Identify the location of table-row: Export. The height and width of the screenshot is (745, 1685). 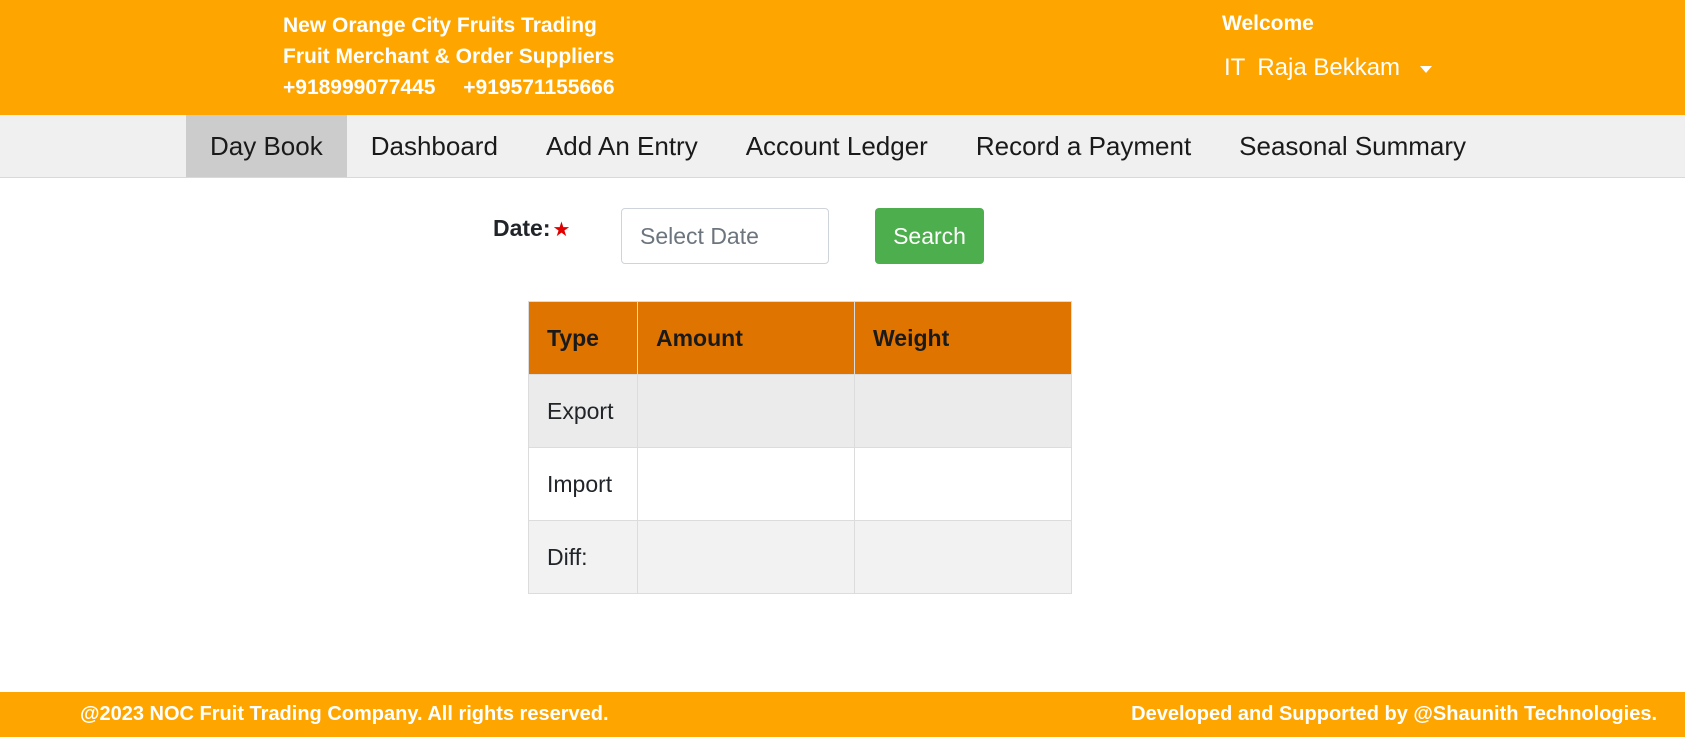
(800, 411).